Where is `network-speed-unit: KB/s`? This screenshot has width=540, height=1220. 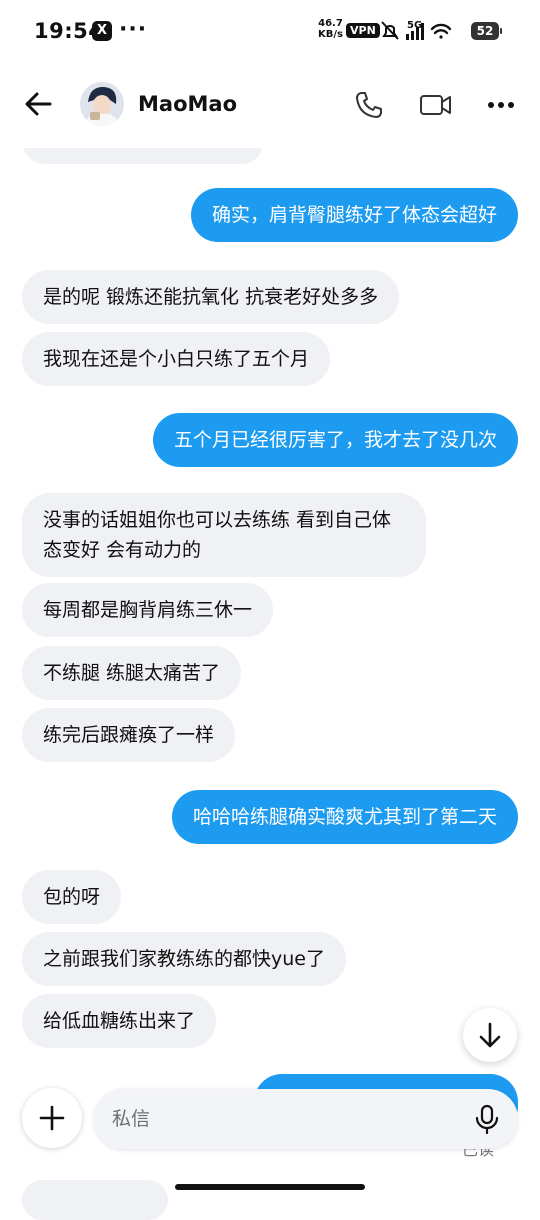 network-speed-unit: KB/s is located at coordinates (330, 34).